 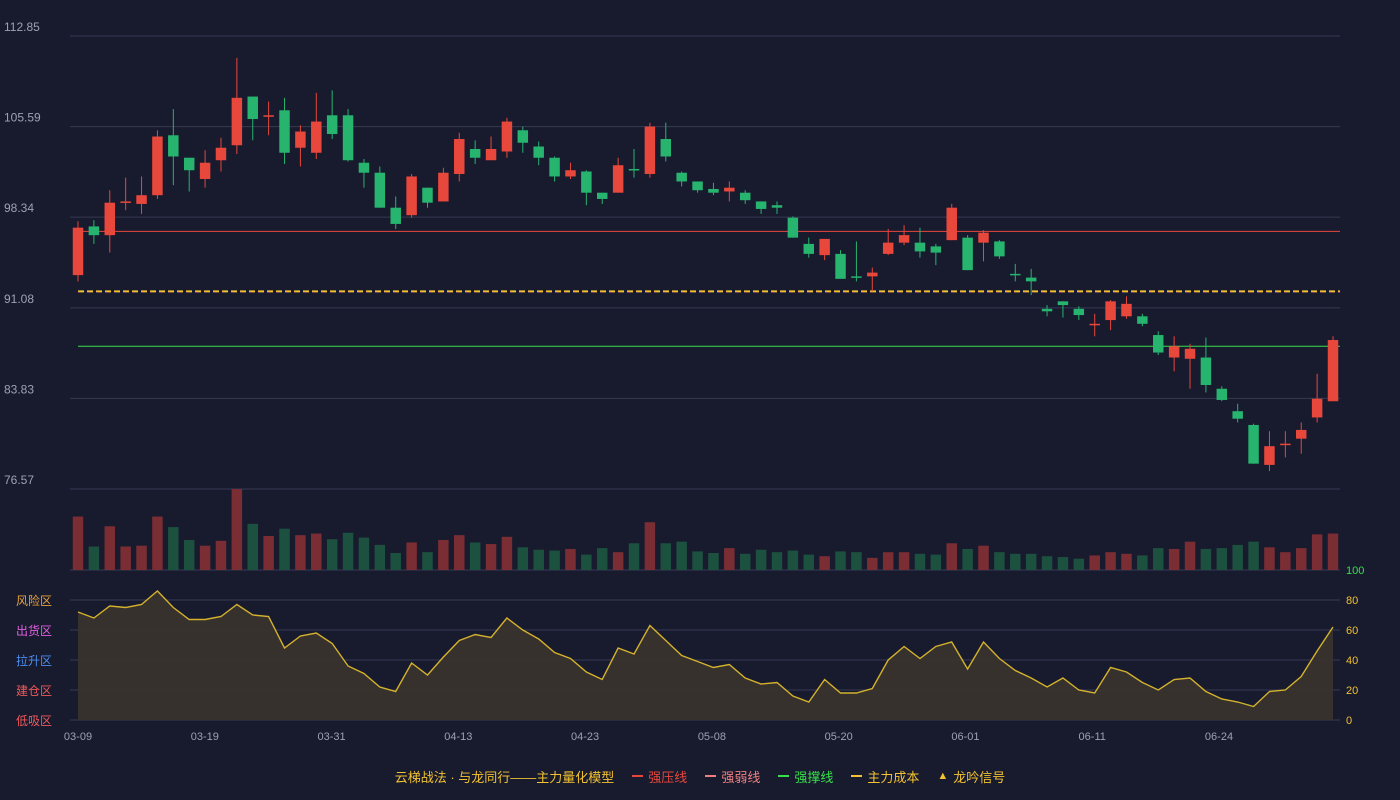 What do you see at coordinates (705, 655) in the screenshot?
I see `oscillator-area` at bounding box center [705, 655].